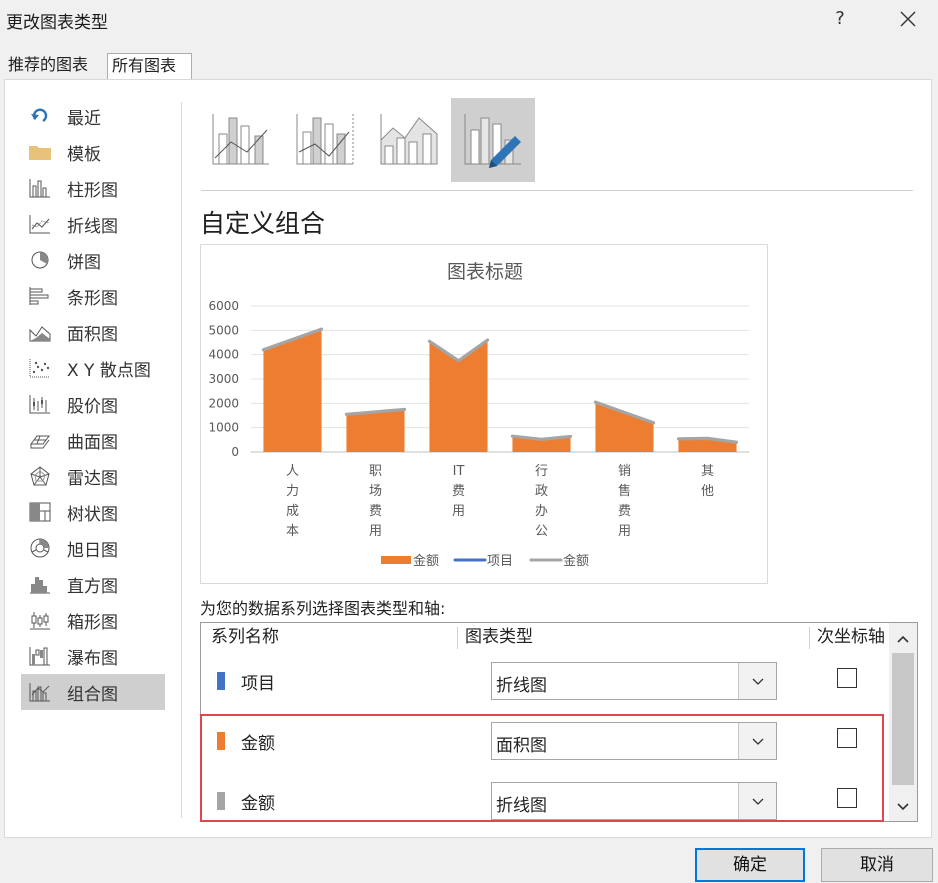  I want to click on x-category-label: 职, so click(375, 471).